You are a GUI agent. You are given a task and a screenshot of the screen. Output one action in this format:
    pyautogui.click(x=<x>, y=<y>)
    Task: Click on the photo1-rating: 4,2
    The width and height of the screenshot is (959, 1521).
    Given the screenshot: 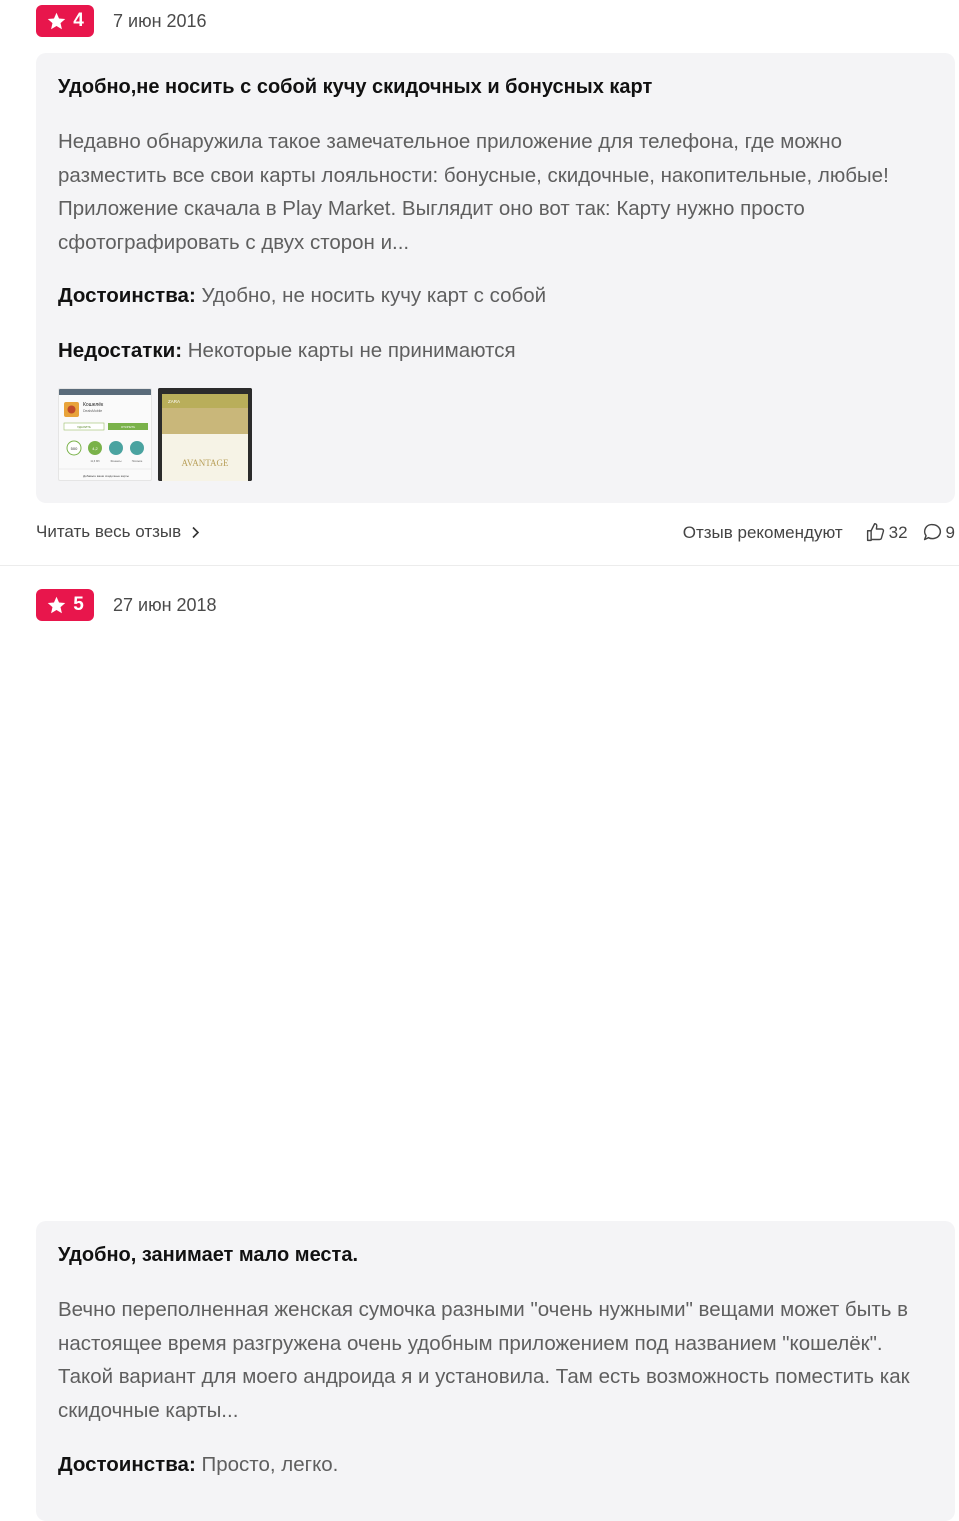 What is the action you would take?
    pyautogui.click(x=95, y=448)
    